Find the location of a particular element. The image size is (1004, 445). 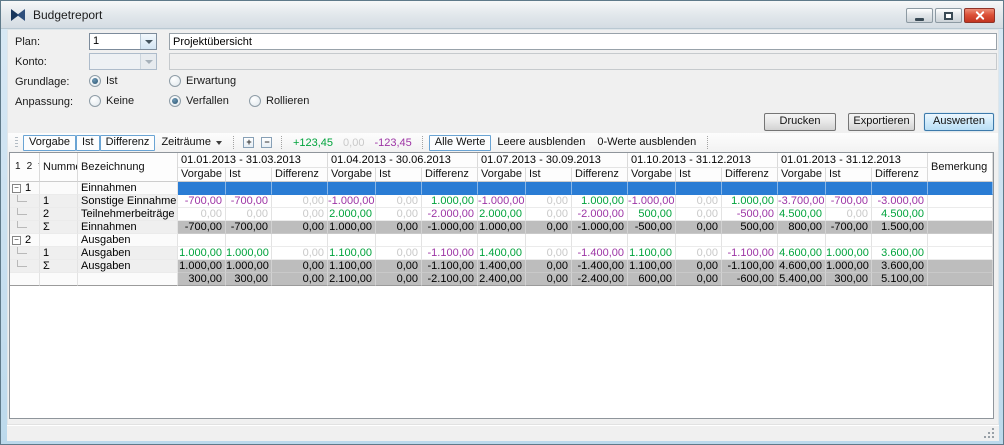

column-header-ist-3: Ist is located at coordinates (549, 175).